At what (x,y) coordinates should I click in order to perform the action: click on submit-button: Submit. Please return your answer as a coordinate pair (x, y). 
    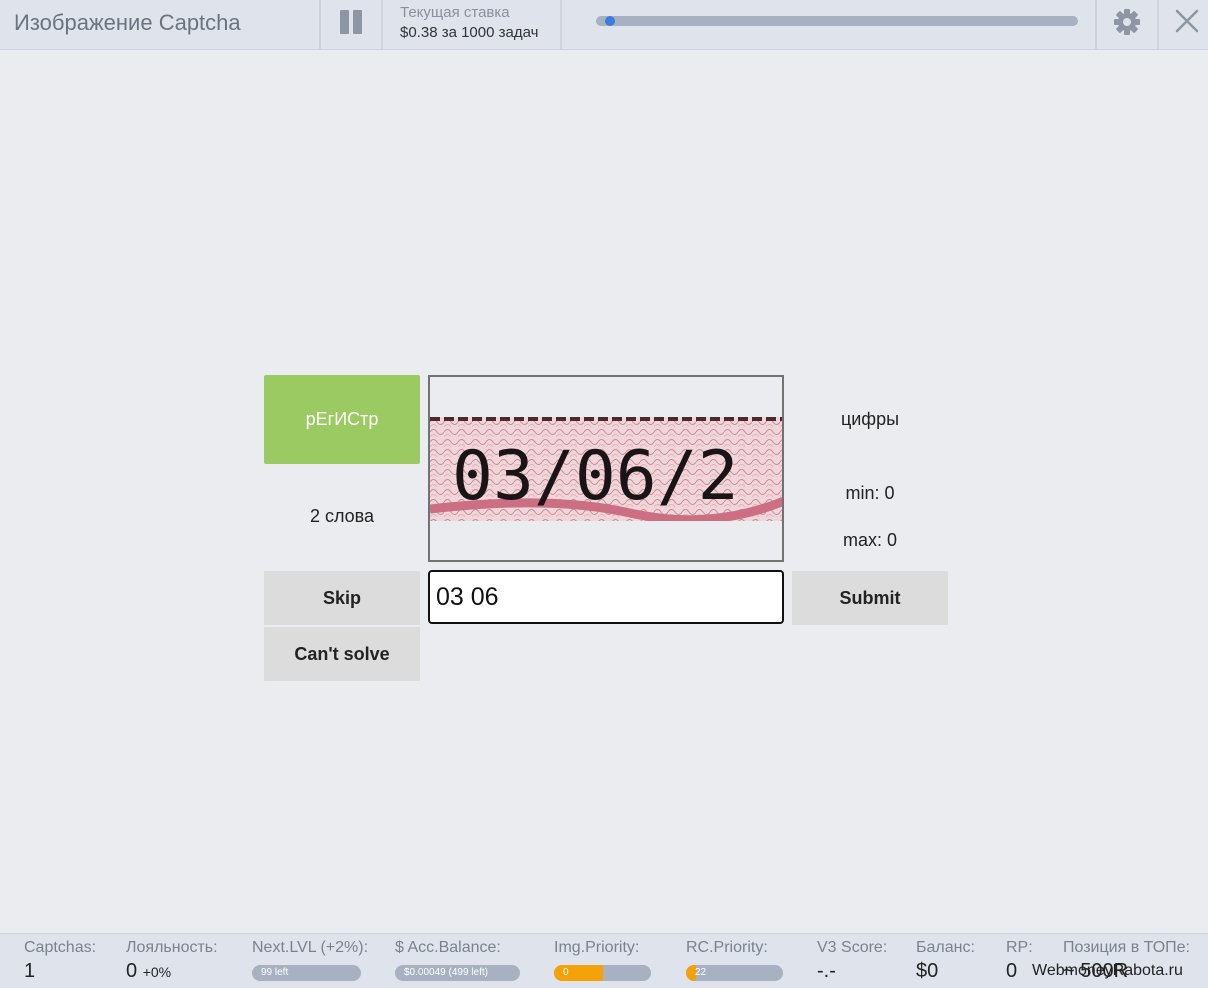
    Looking at the image, I should click on (870, 598).